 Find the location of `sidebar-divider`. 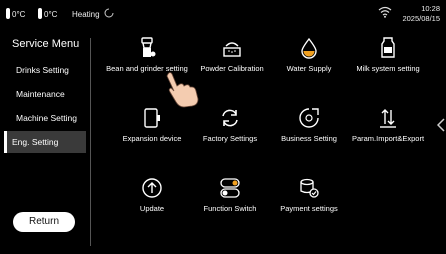

sidebar-divider is located at coordinates (90, 142).